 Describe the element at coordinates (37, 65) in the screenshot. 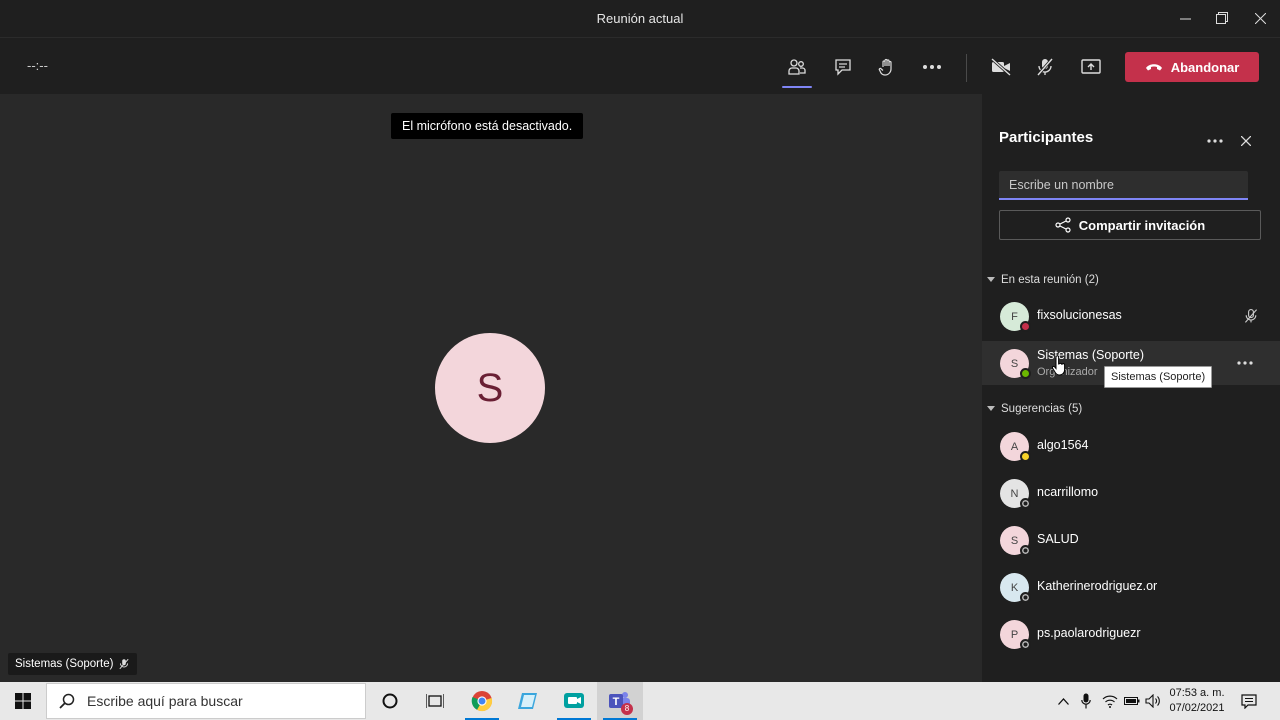

I see `meeting-timer: --:--` at that location.